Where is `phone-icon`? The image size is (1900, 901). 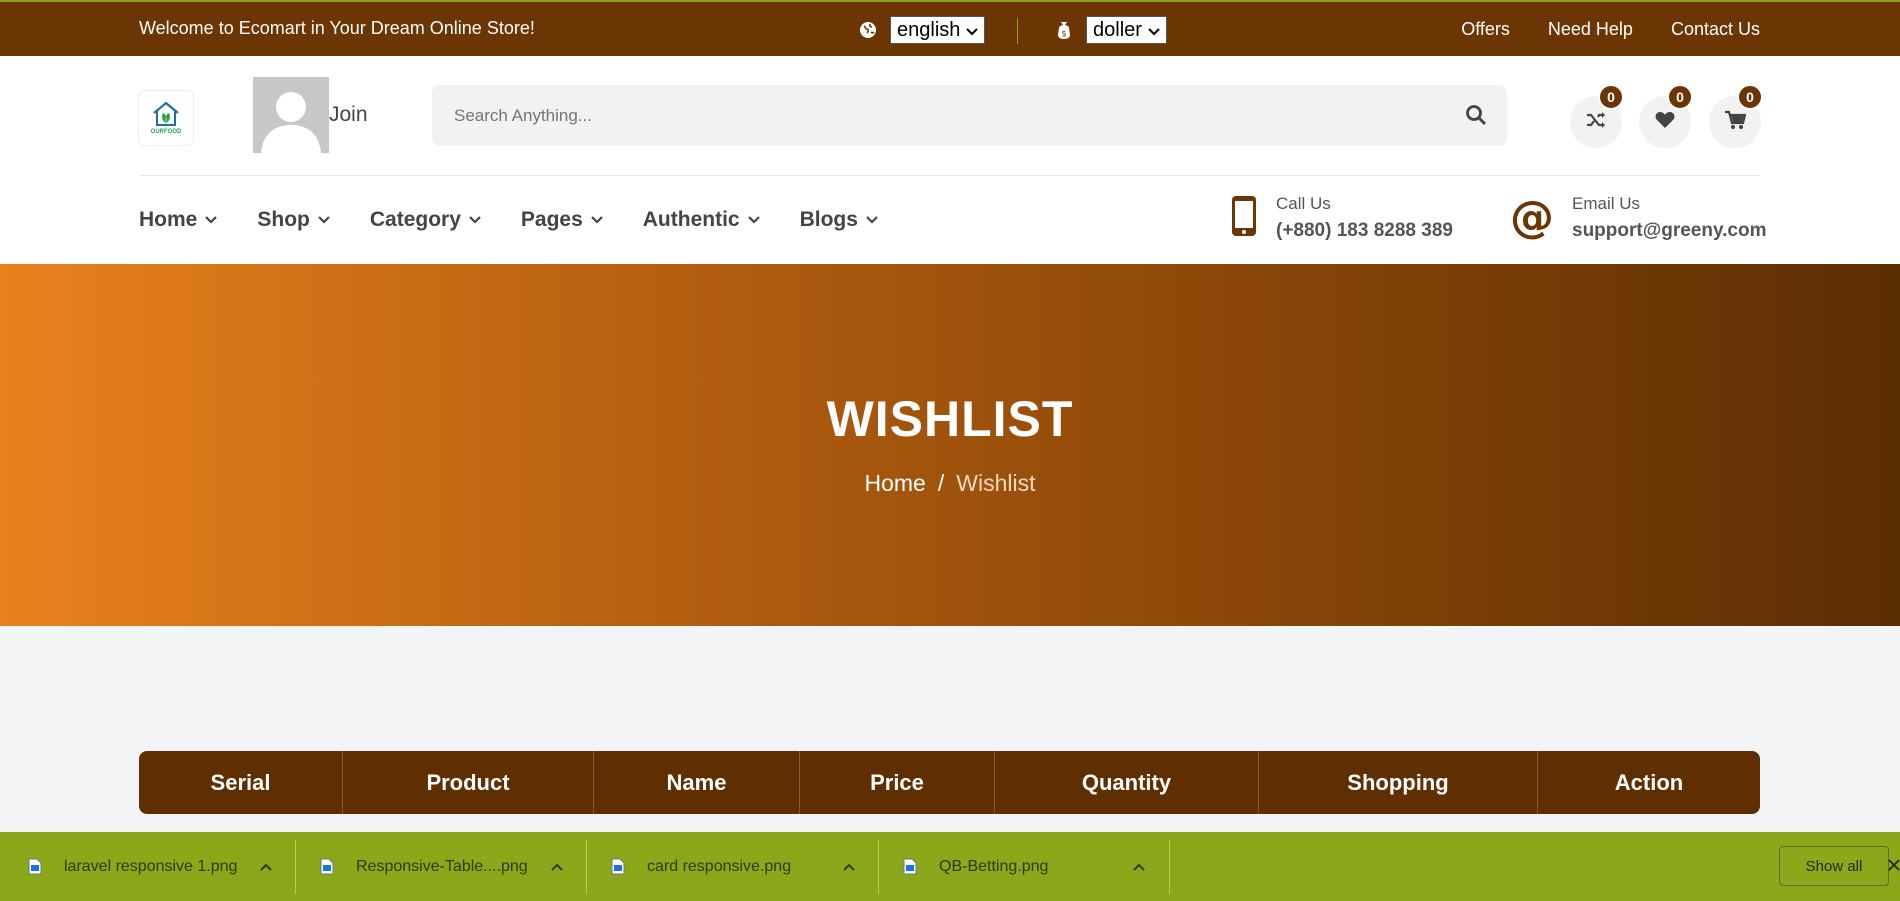
phone-icon is located at coordinates (1244, 218).